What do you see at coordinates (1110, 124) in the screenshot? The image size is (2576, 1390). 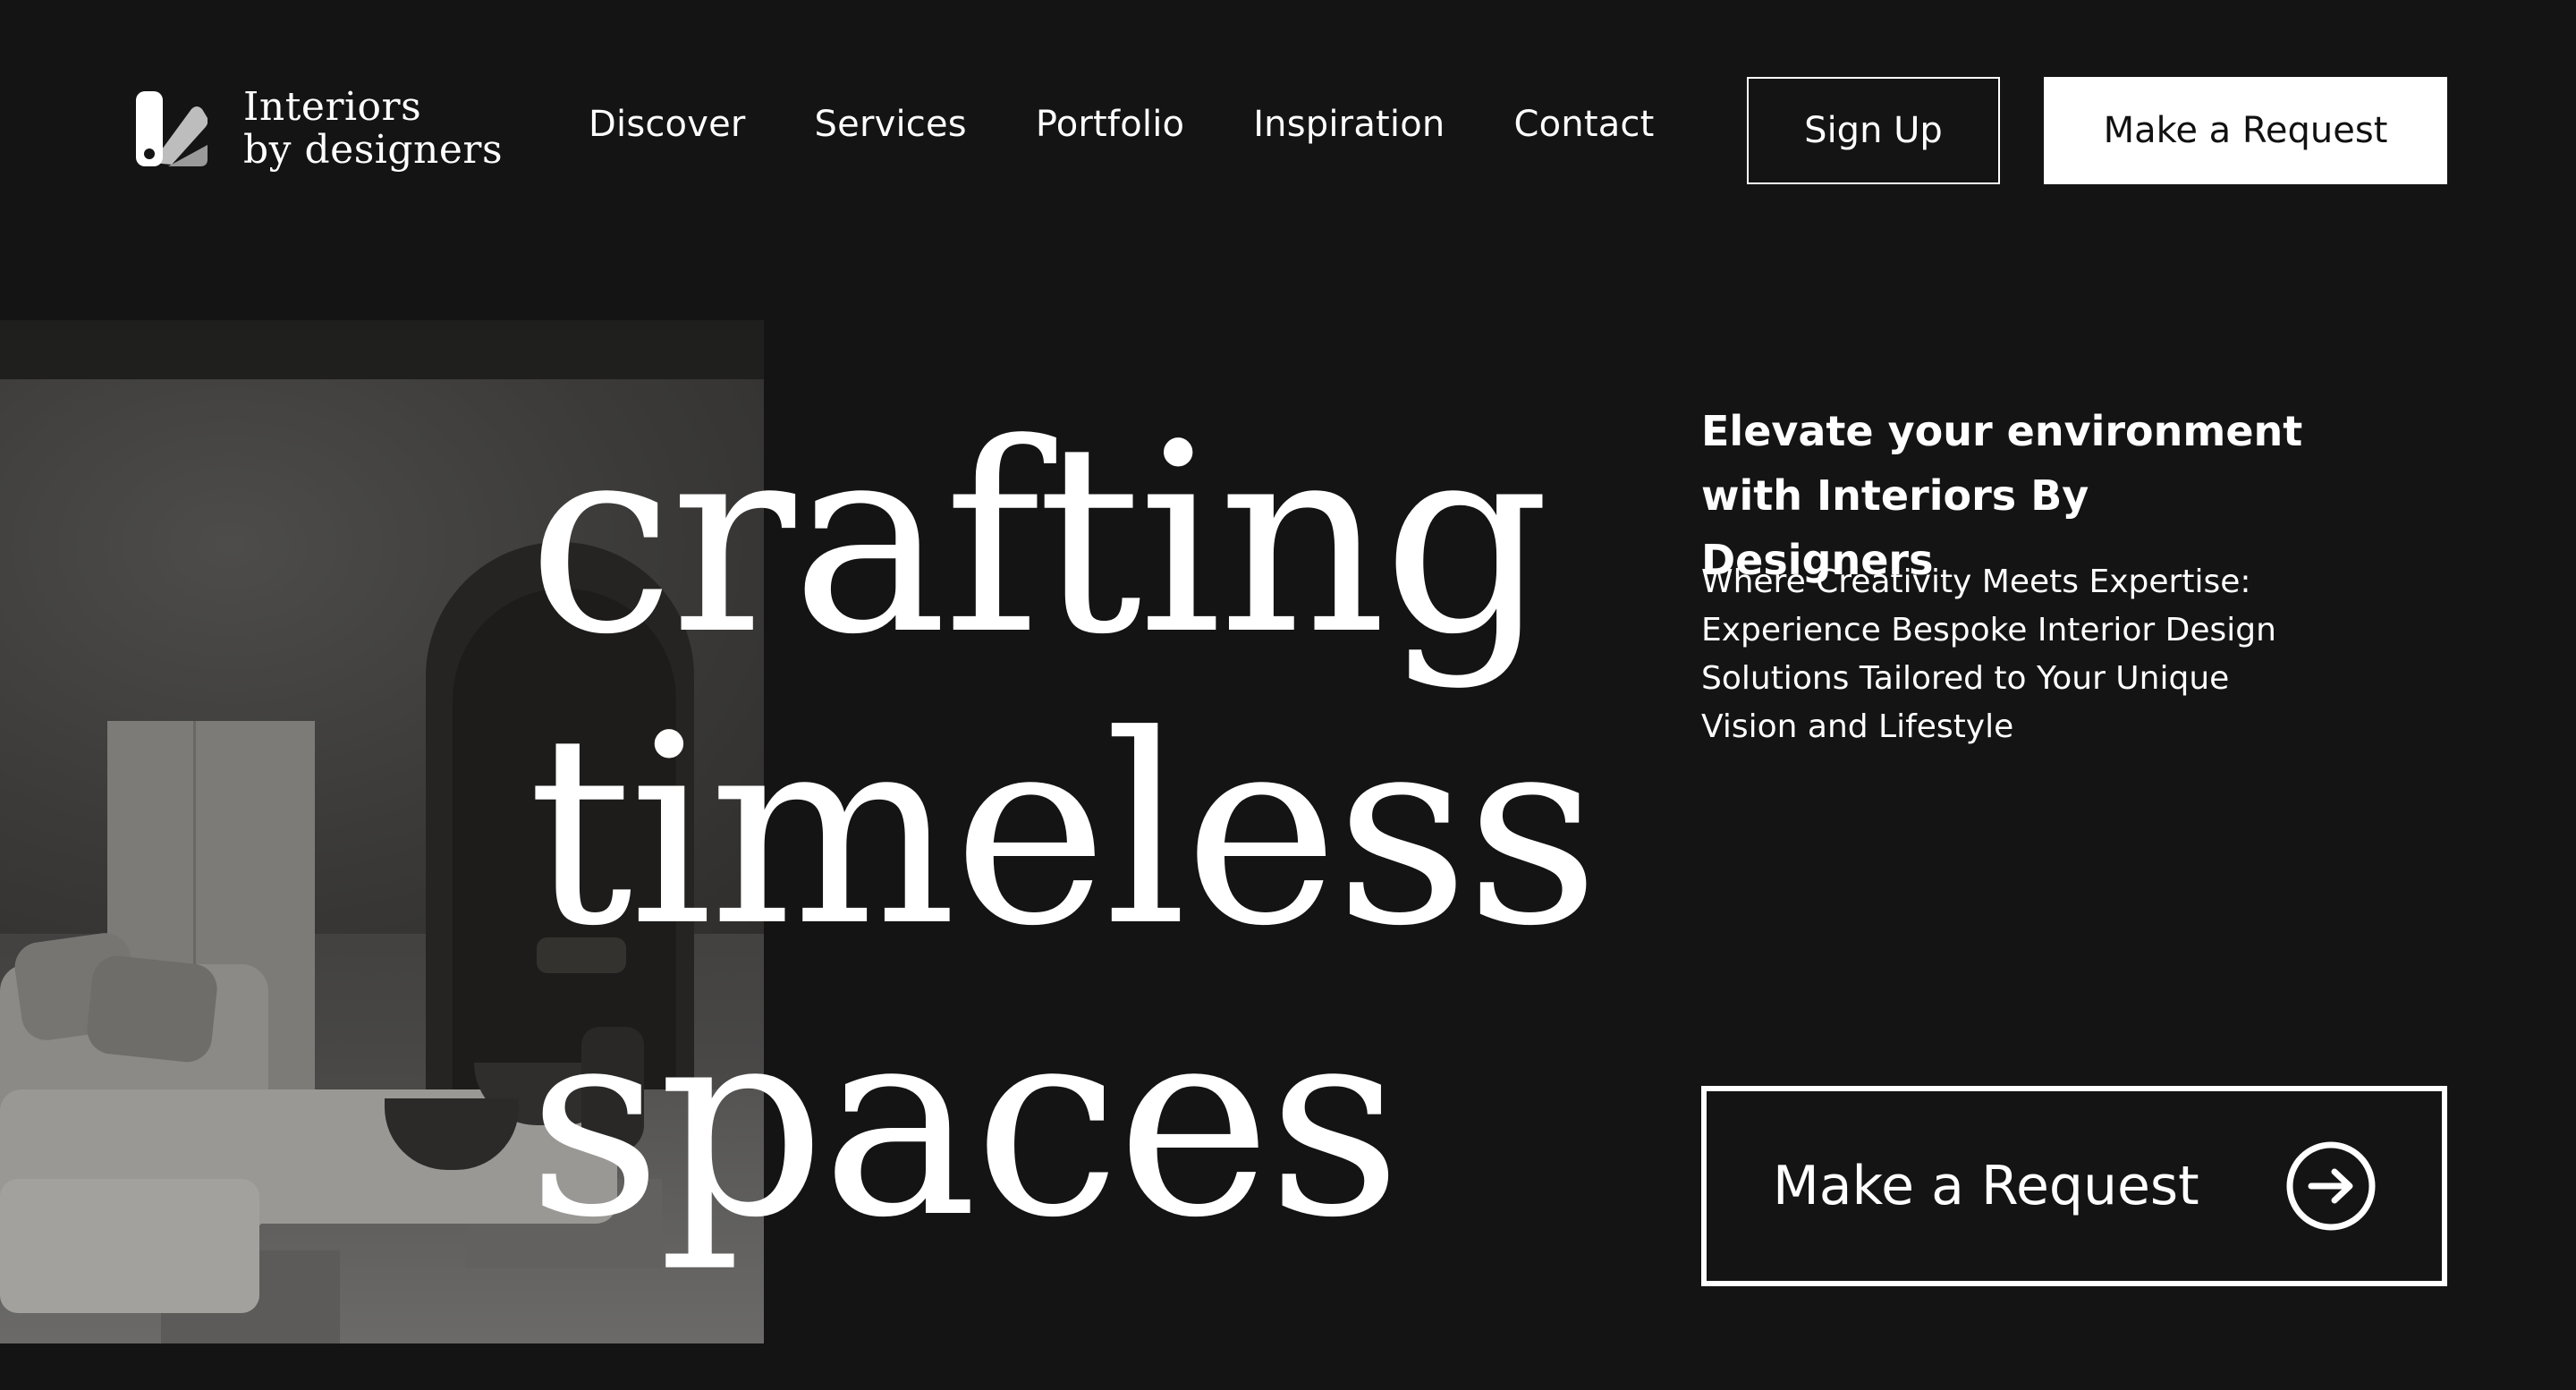 I see `nav-item-portfolio: Portfolio` at bounding box center [1110, 124].